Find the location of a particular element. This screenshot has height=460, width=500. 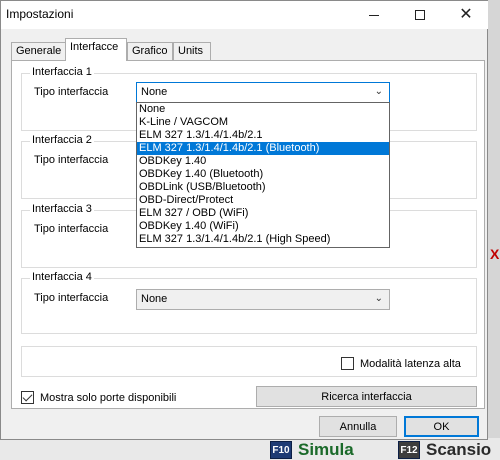

interface-4-type-label: Tipo interfaccia is located at coordinates (71, 298).